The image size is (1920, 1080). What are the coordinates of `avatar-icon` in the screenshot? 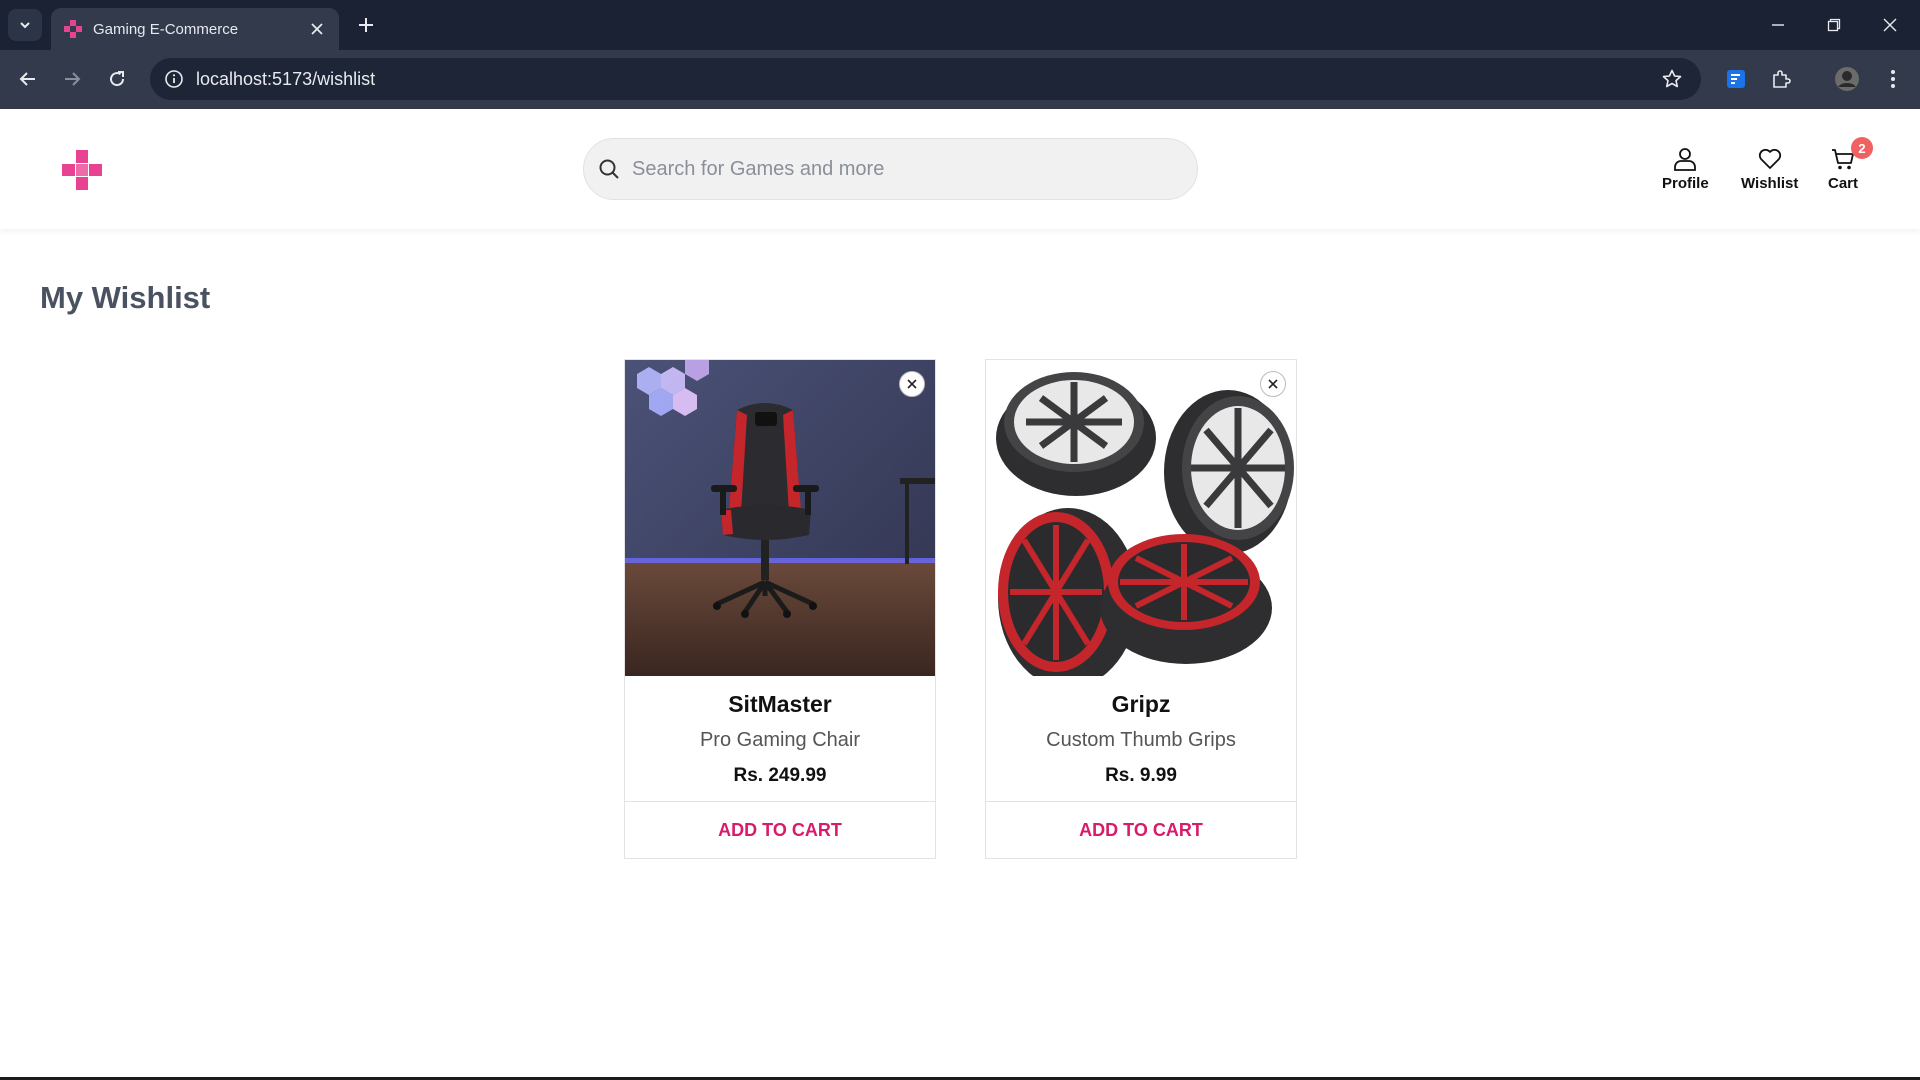 It's located at (1847, 79).